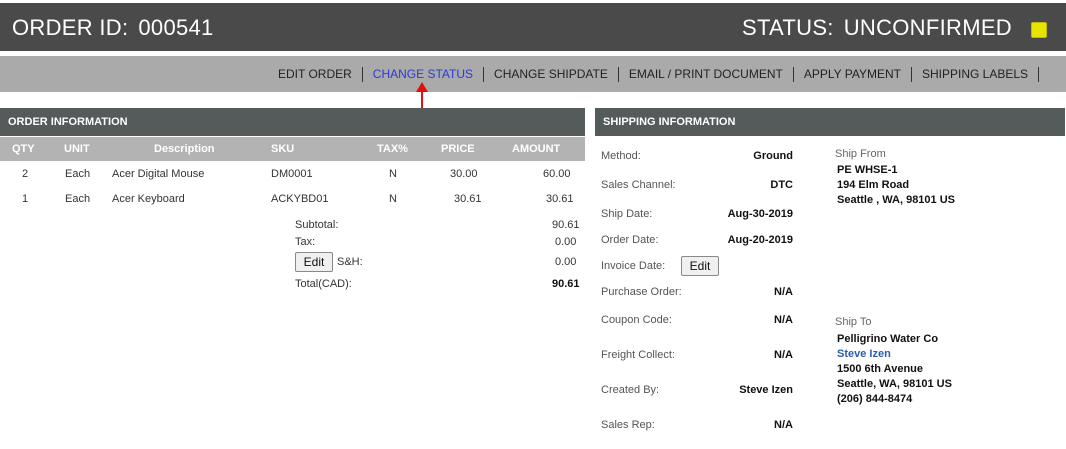  I want to click on email-print-document-link: EMAIL / PRINT DOCUMENT, so click(706, 74).